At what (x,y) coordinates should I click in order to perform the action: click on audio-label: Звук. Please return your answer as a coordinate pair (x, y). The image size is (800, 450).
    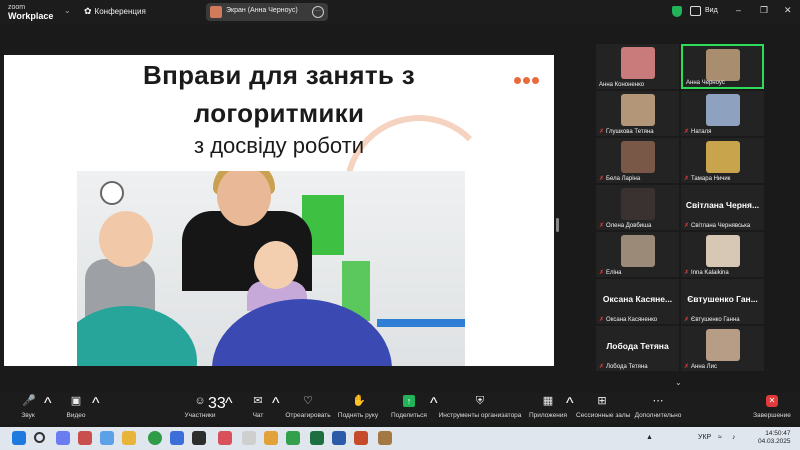
    Looking at the image, I should click on (28, 415).